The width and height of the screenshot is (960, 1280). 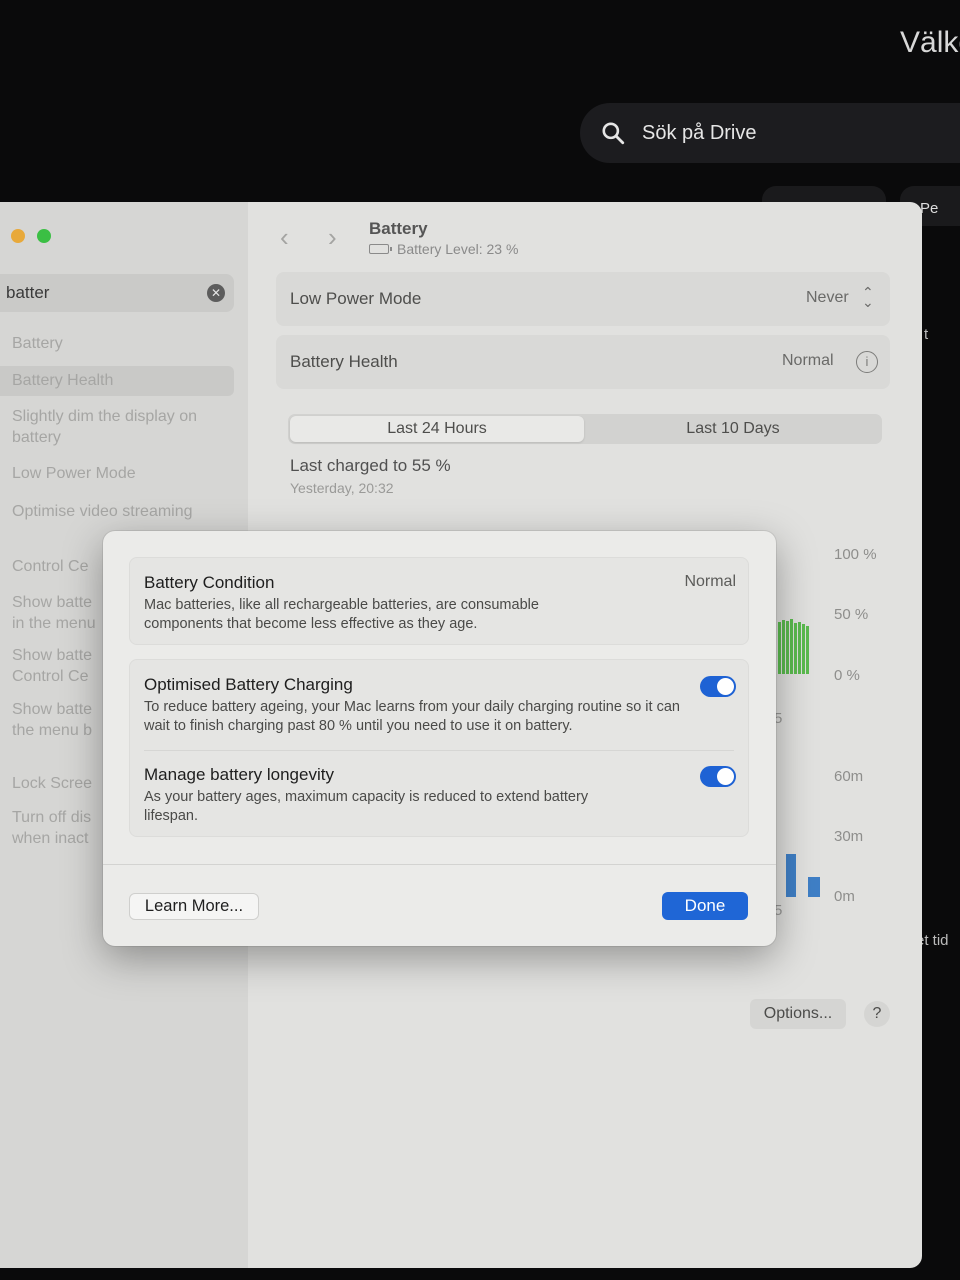 I want to click on battery-health-label: Battery Health, so click(x=344, y=361).